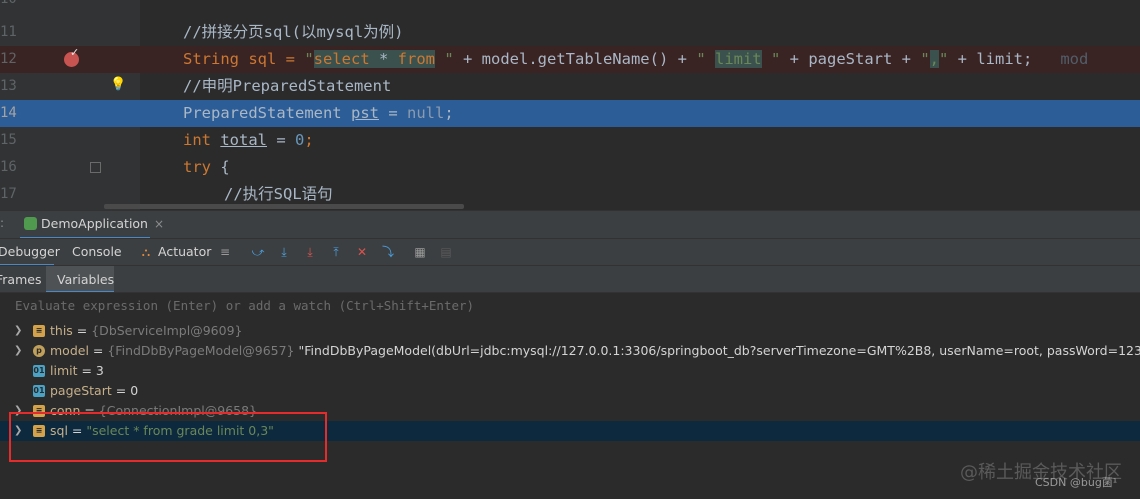 Image resolution: width=1140 pixels, height=499 pixels. What do you see at coordinates (446, 252) in the screenshot?
I see `trace-icon: ▤` at bounding box center [446, 252].